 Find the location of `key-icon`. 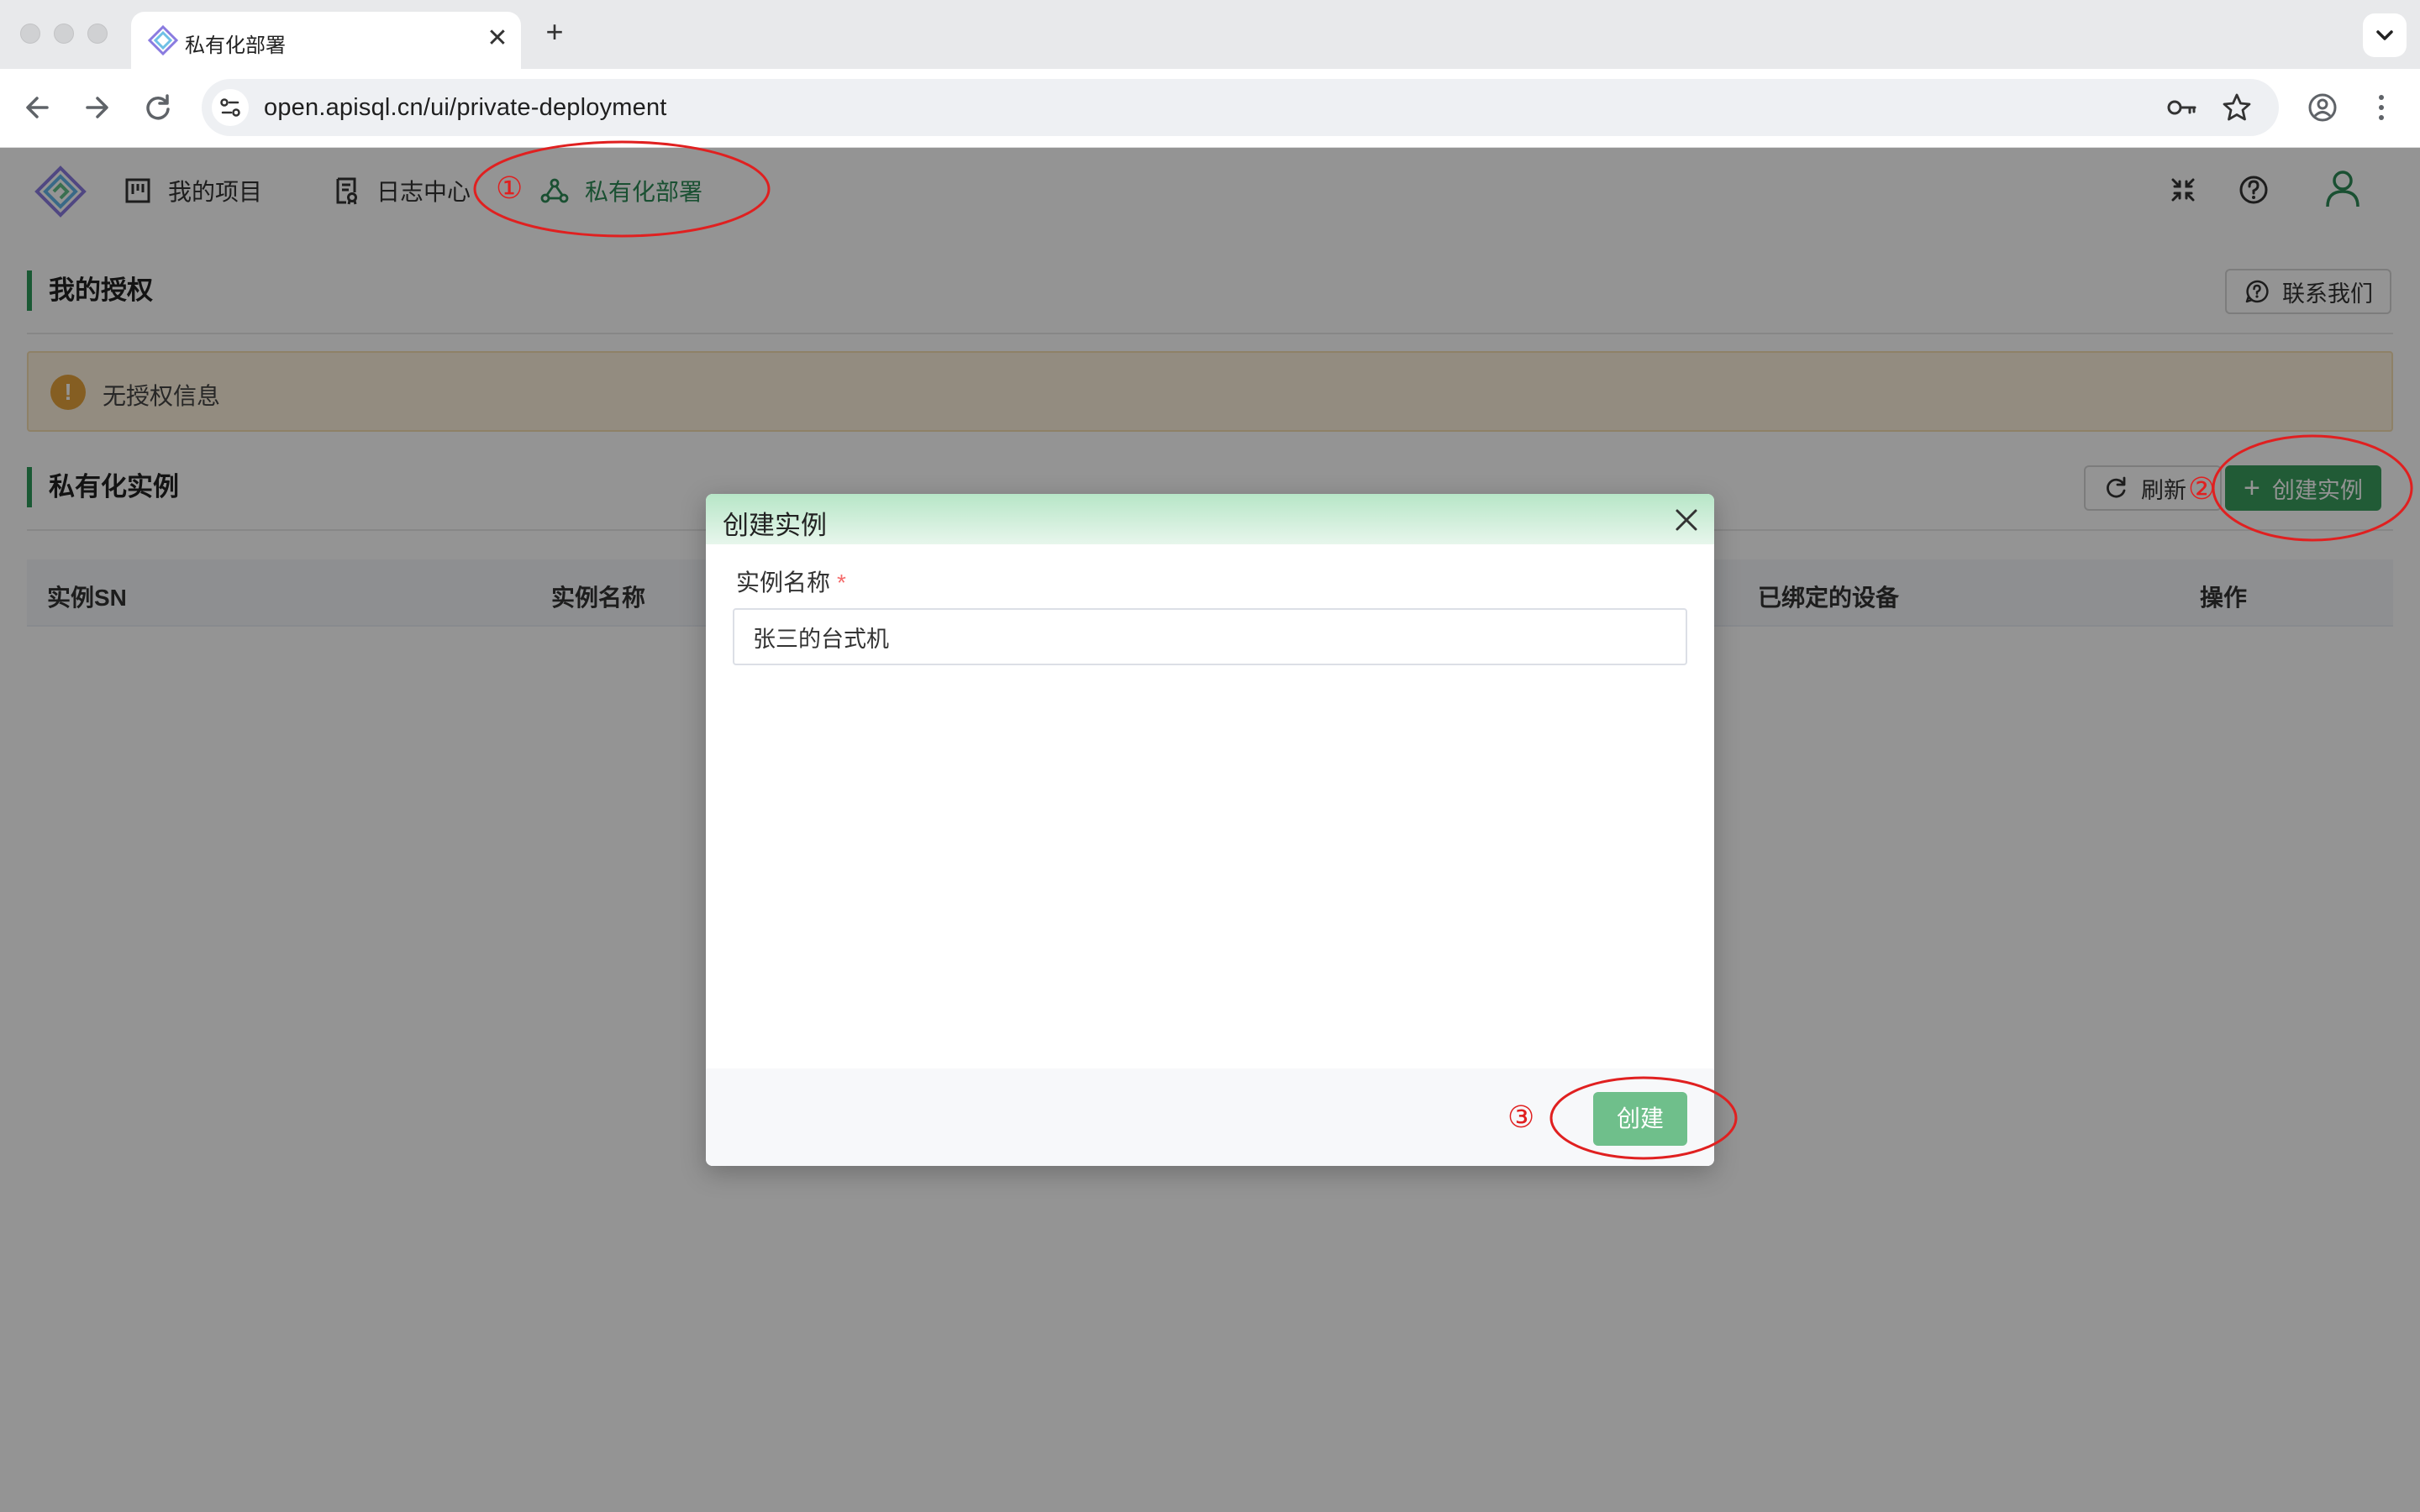

key-icon is located at coordinates (2181, 107).